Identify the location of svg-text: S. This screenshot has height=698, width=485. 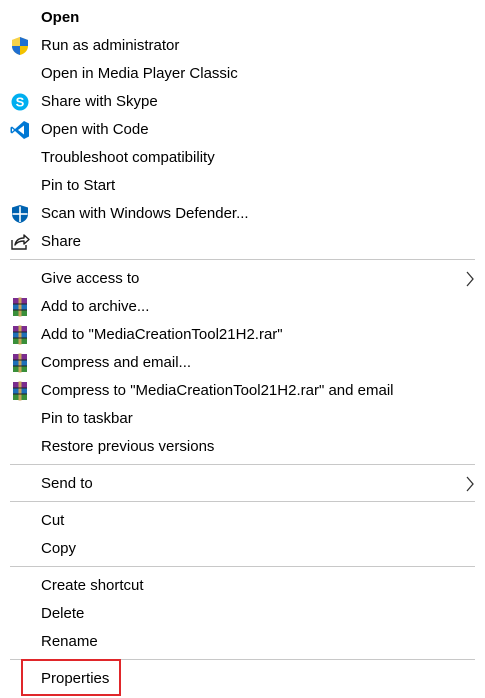
(20, 102).